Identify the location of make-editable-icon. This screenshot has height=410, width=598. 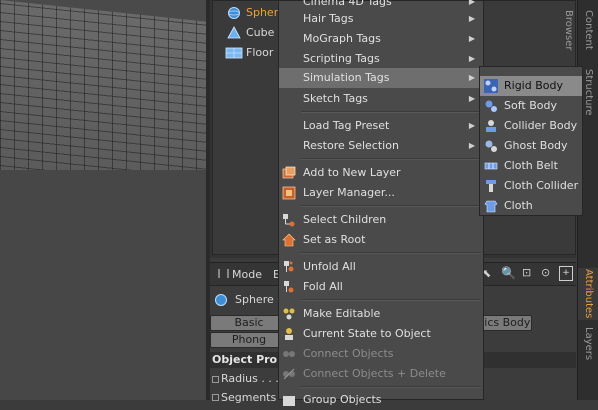
(289, 314).